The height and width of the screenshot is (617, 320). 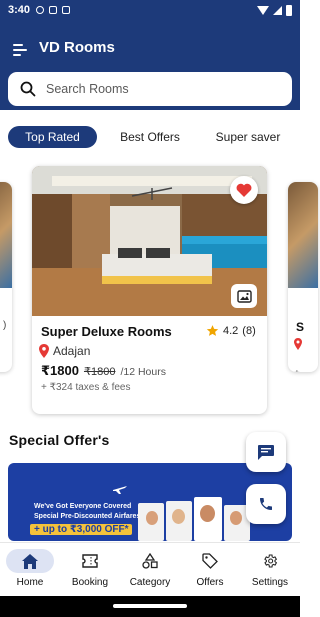 I want to click on bottom-navigation: Home Booking Category Offers Settings, so click(x=150, y=569).